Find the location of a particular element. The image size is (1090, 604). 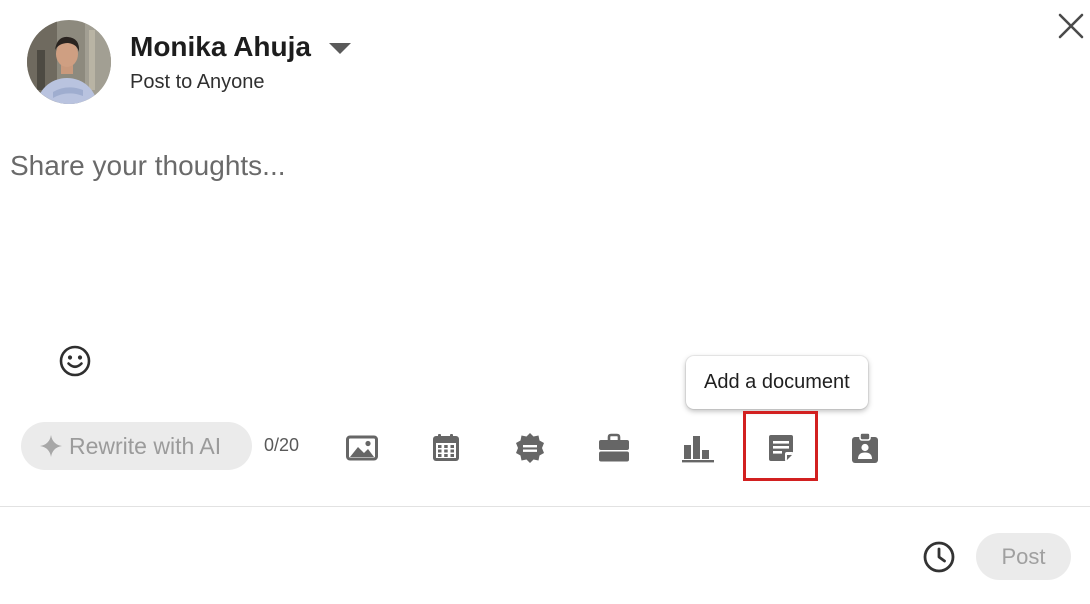

author-identity: Monika Ahuja Post to Anyone is located at coordinates (240, 62).